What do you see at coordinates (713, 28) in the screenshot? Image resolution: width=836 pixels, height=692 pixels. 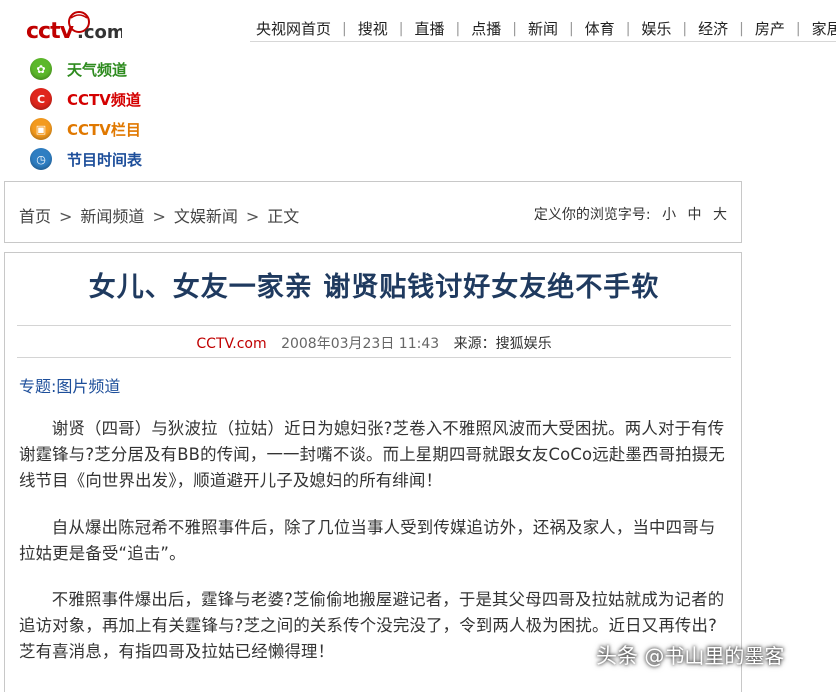 I see `top-nav-item: 经济` at bounding box center [713, 28].